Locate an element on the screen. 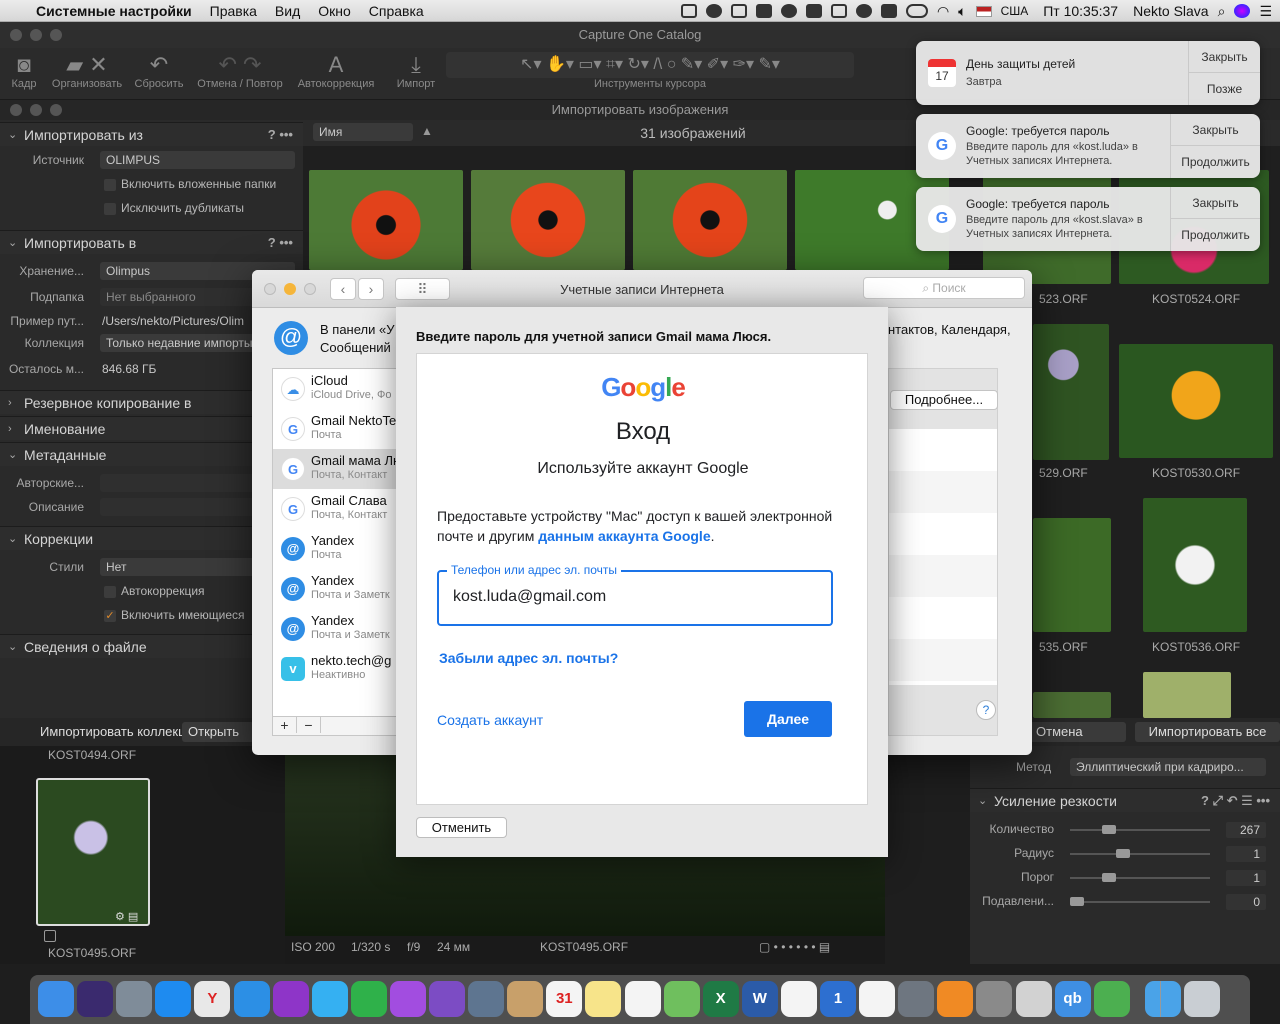 Image resolution: width=1280 pixels, height=1024 pixels. import-all-button: Импортировать все is located at coordinates (1207, 732).